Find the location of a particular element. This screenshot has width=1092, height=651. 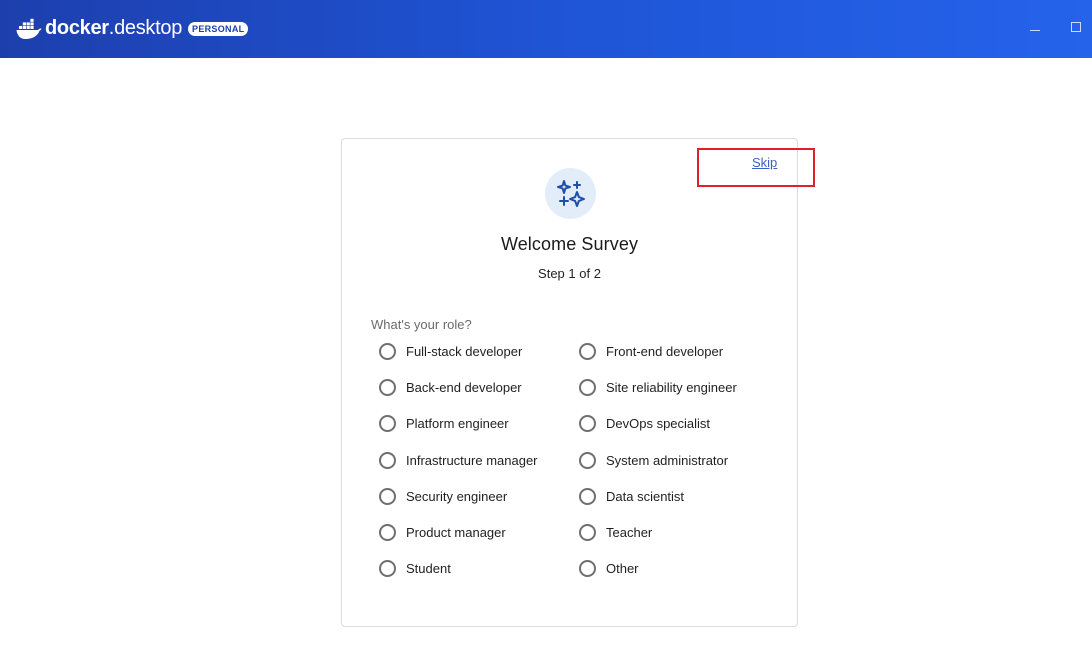

role-option-back-end-developer: Back-end developer is located at coordinates (450, 387).